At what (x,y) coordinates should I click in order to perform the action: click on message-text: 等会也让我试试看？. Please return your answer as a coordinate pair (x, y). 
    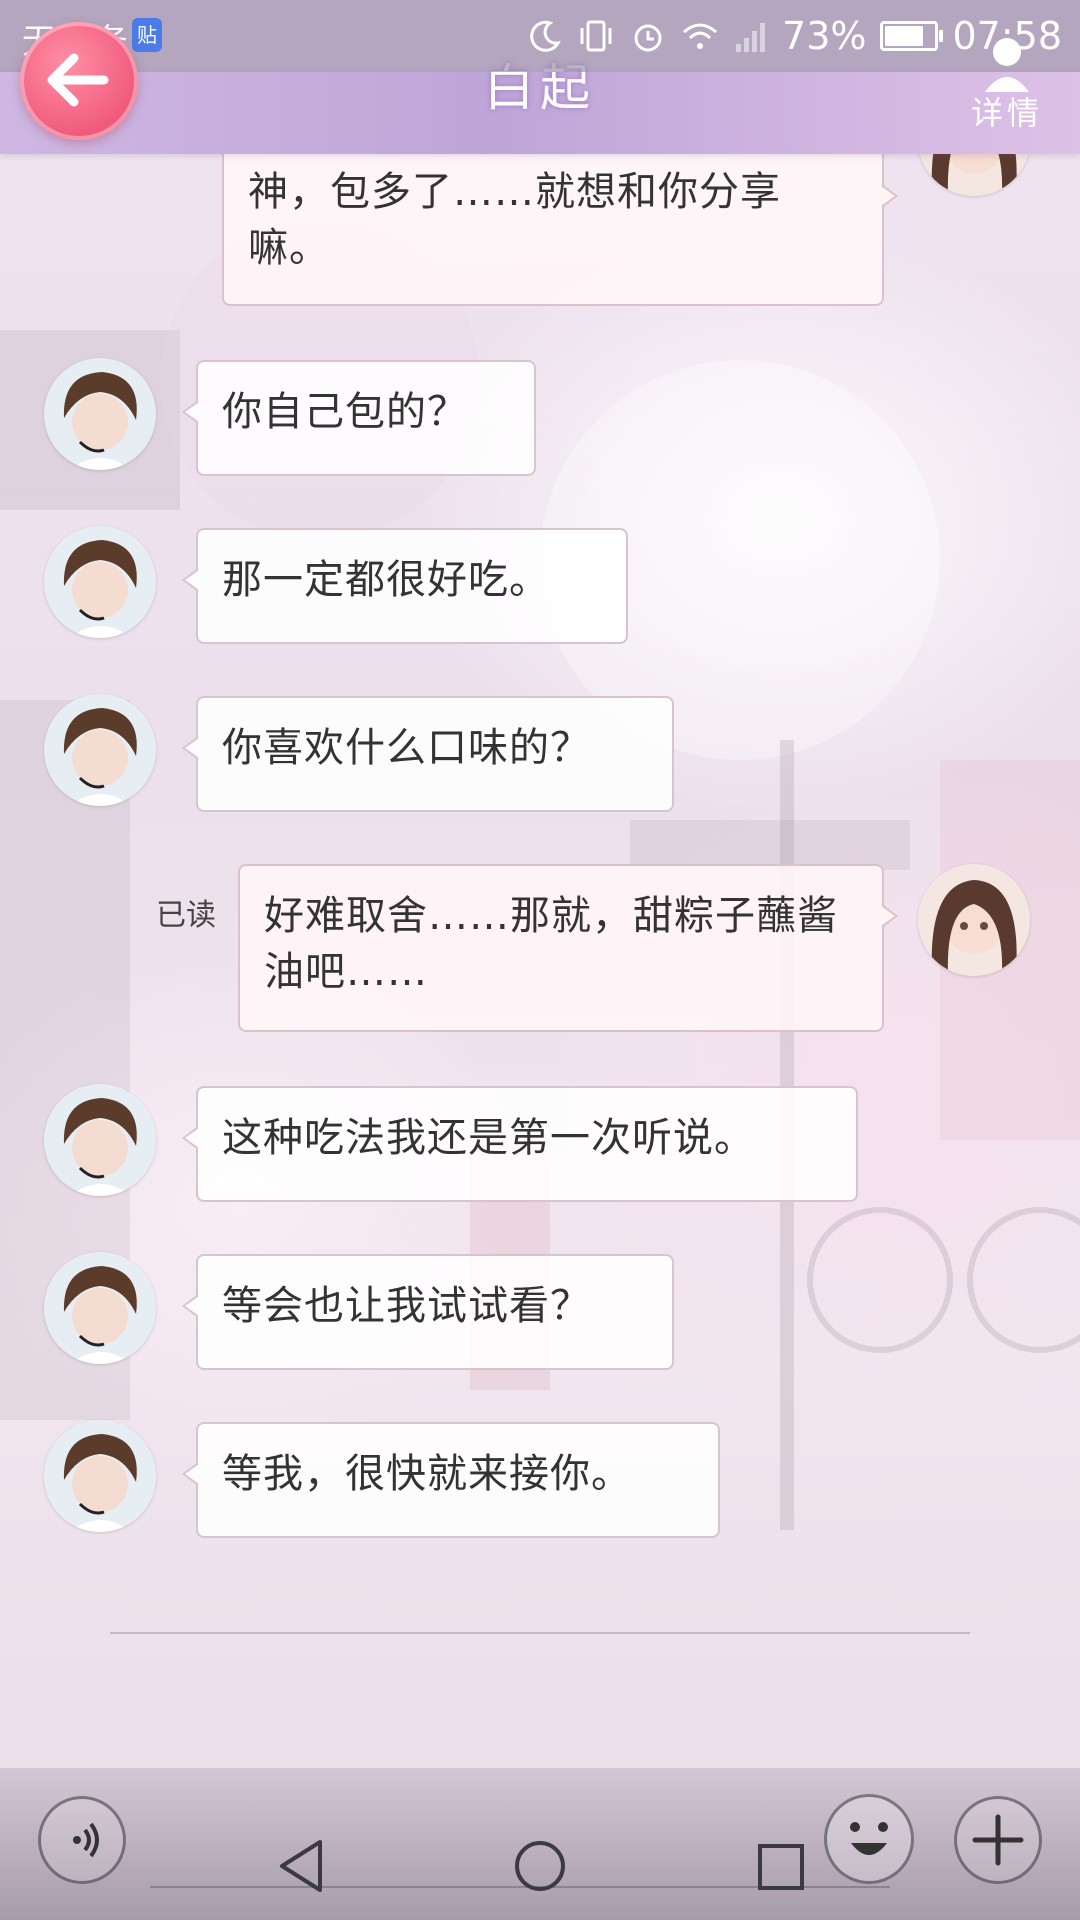
    Looking at the image, I should click on (406, 1306).